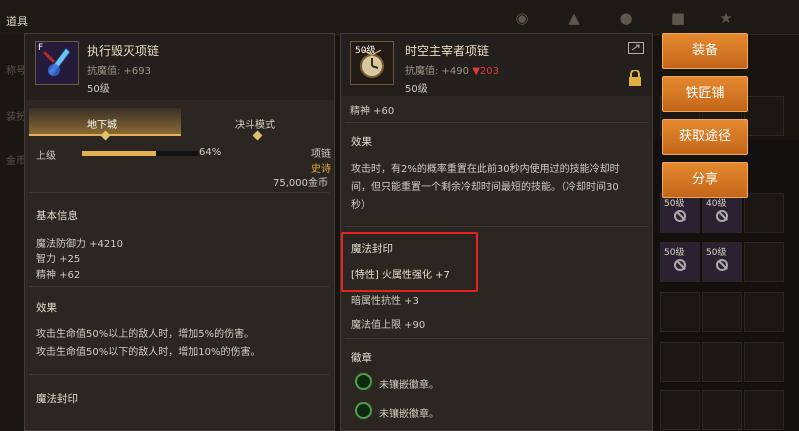 The image size is (799, 431). I want to click on obtain-source-button: 获取途径, so click(705, 137).